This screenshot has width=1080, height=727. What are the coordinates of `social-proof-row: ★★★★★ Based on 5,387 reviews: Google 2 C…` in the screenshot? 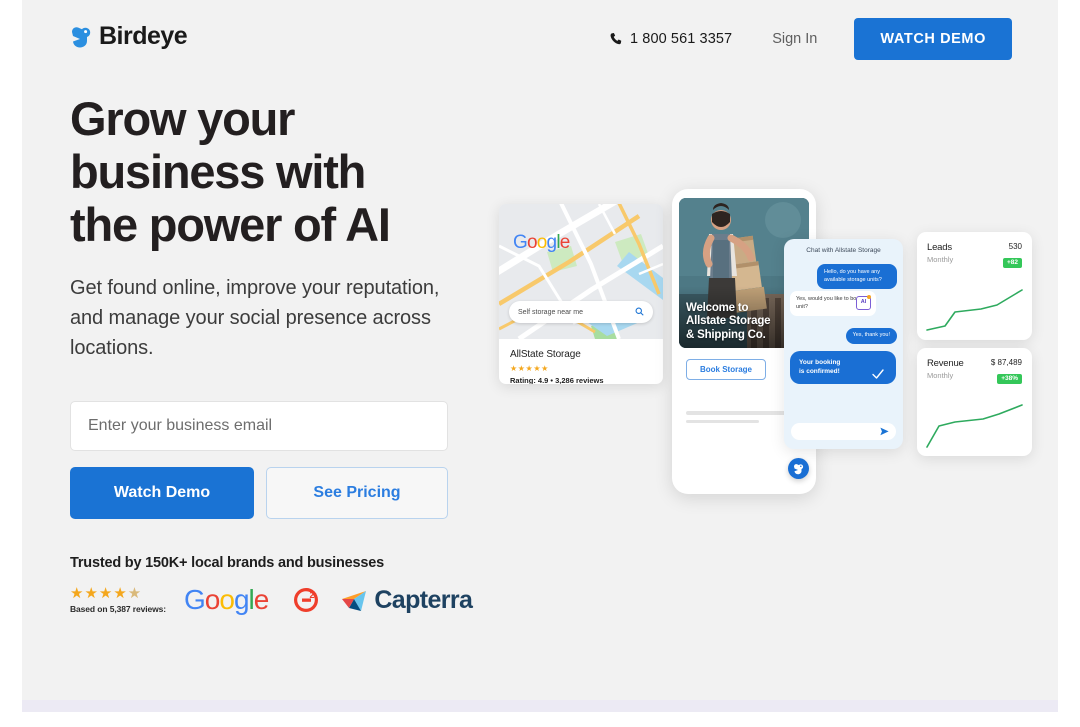 It's located at (285, 600).